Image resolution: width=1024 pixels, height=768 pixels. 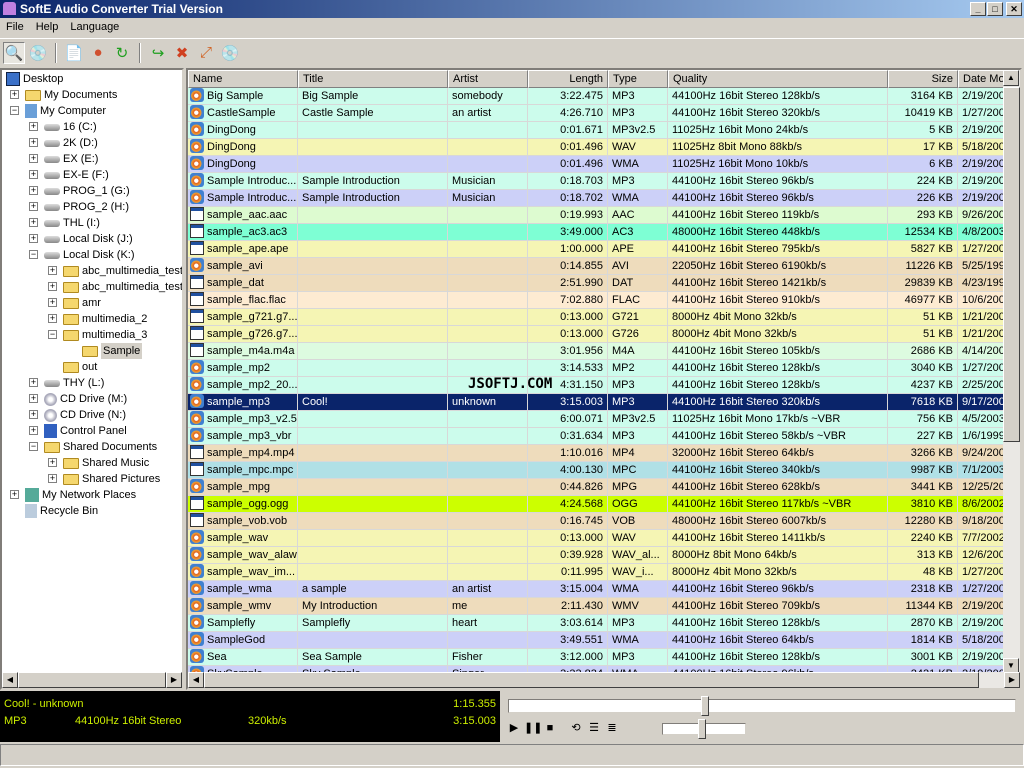 What do you see at coordinates (63, 127) in the screenshot?
I see `tree-item: +16 (C:)` at bounding box center [63, 127].